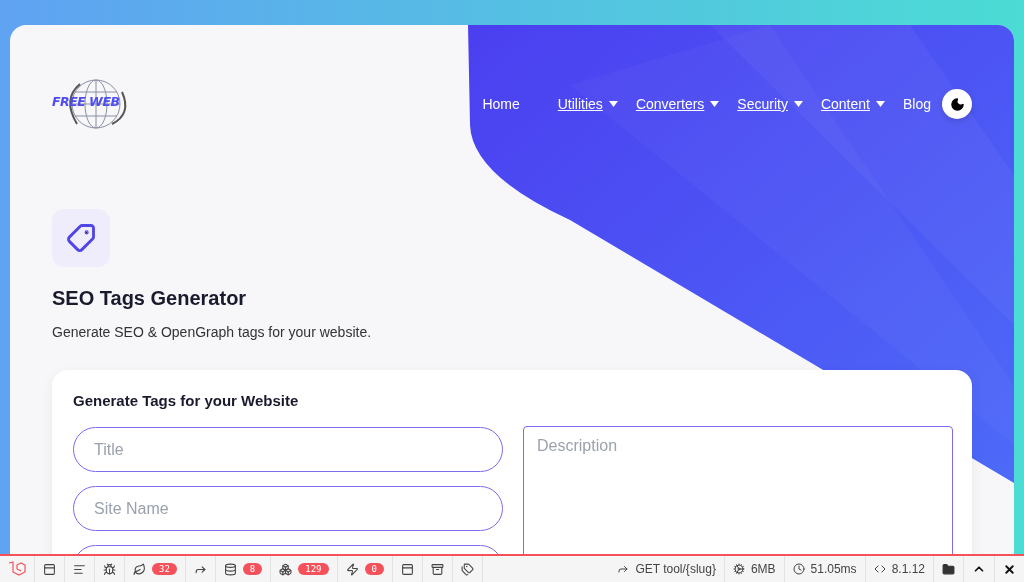 The height and width of the screenshot is (582, 1024). I want to click on debug-tab: 8, so click(243, 569).